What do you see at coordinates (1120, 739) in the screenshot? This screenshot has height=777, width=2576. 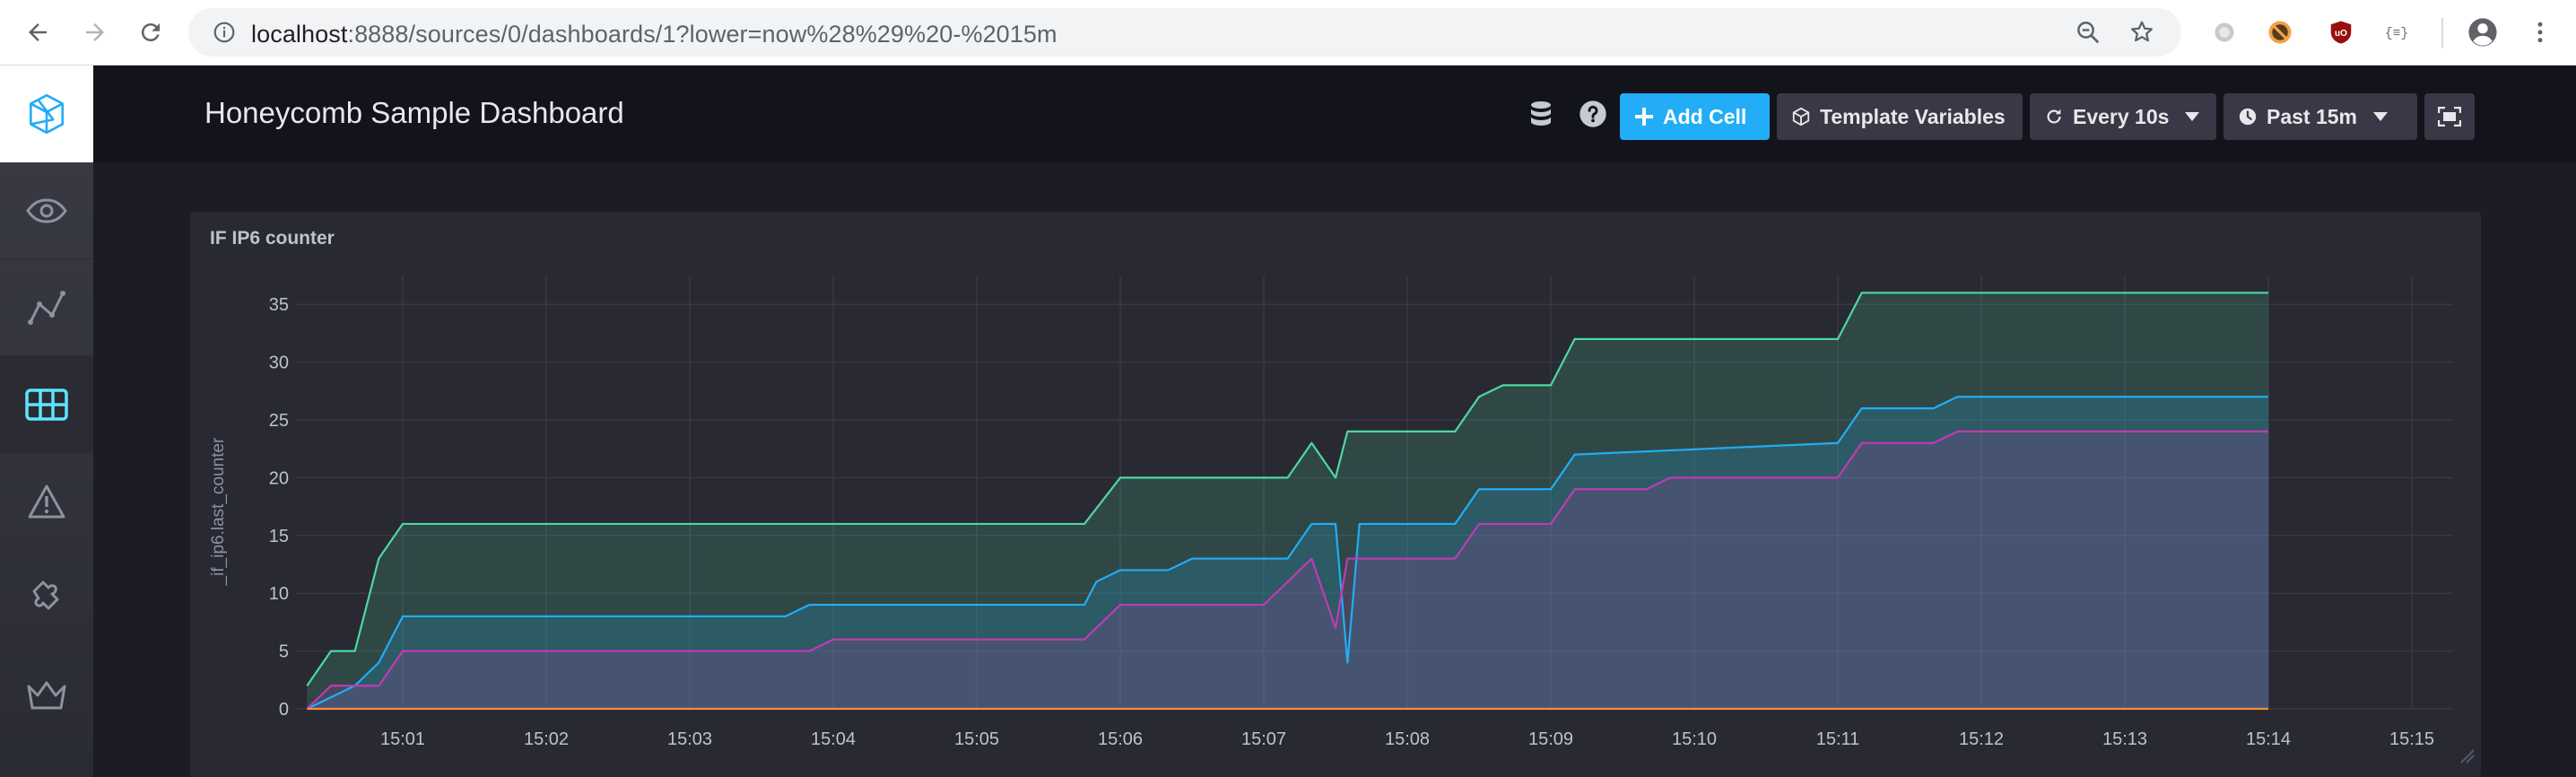 I see `x-tick-label: 15:06` at bounding box center [1120, 739].